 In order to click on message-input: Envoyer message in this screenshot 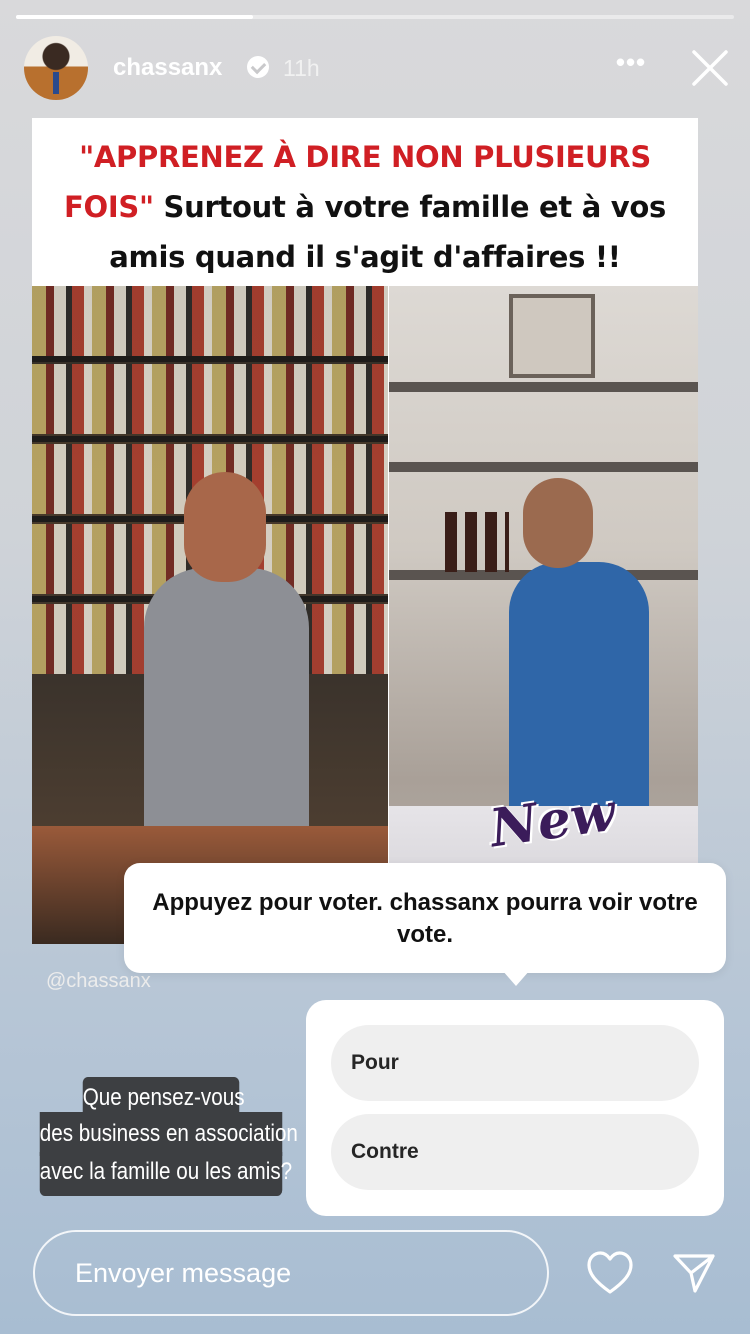, I will do `click(291, 1273)`.